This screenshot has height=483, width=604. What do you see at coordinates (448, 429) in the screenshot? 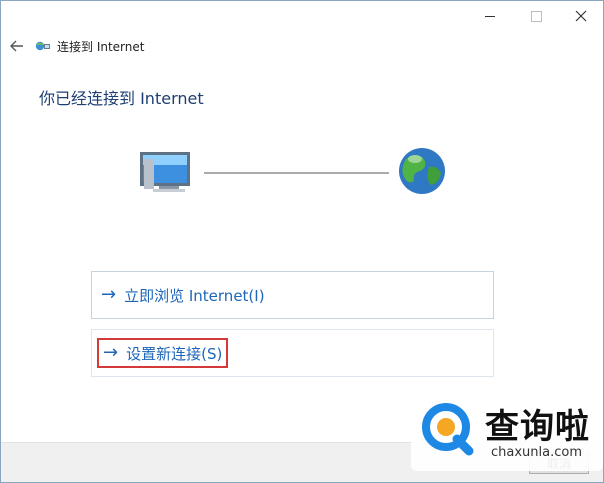
I see `watermark-logo-icon` at bounding box center [448, 429].